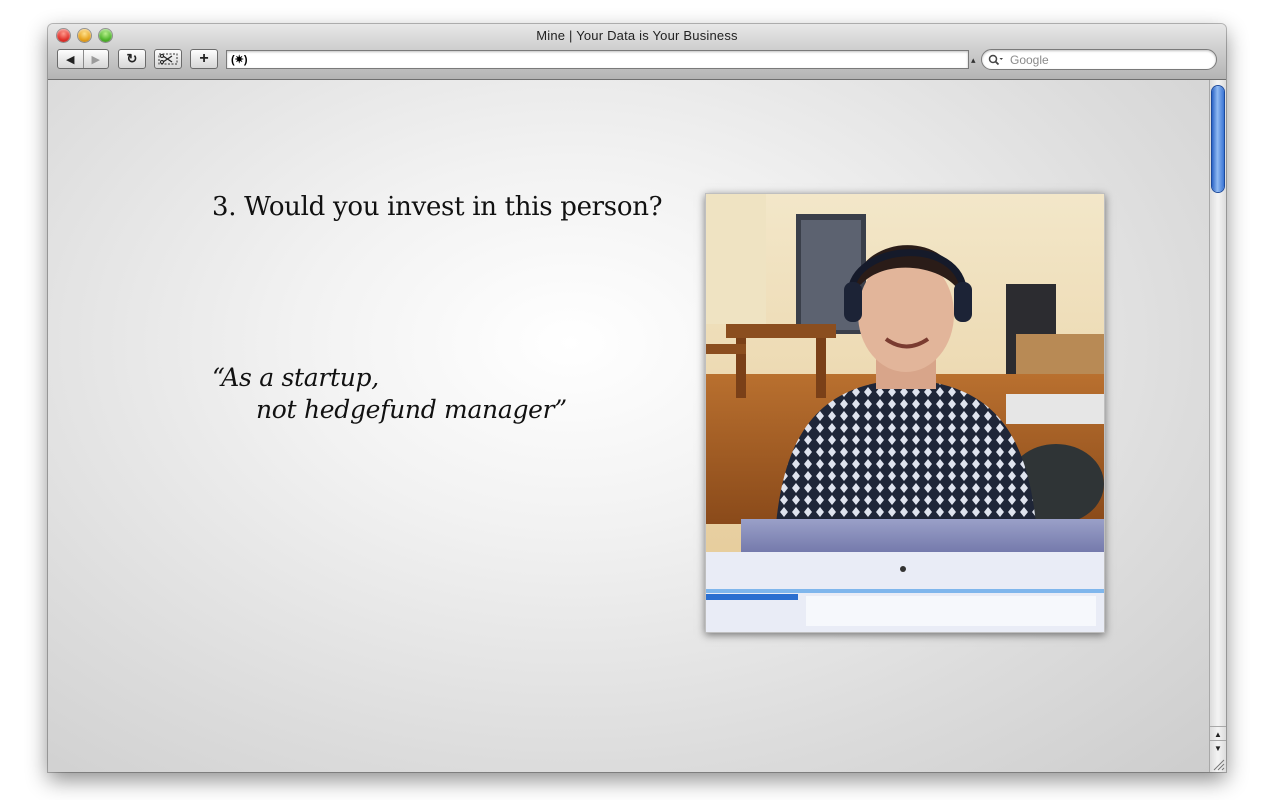  What do you see at coordinates (1105, 59) in the screenshot?
I see `search-input` at bounding box center [1105, 59].